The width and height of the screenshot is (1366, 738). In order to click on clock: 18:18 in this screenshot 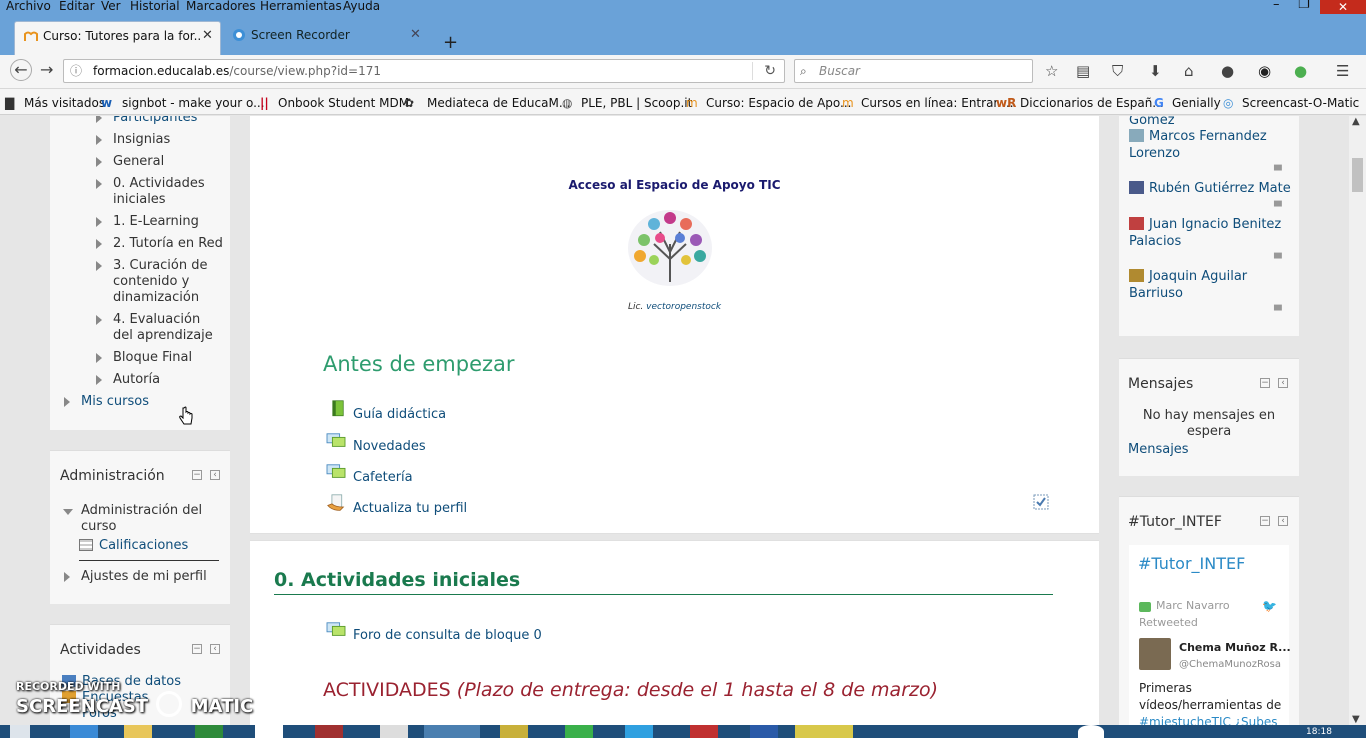, I will do `click(1319, 732)`.